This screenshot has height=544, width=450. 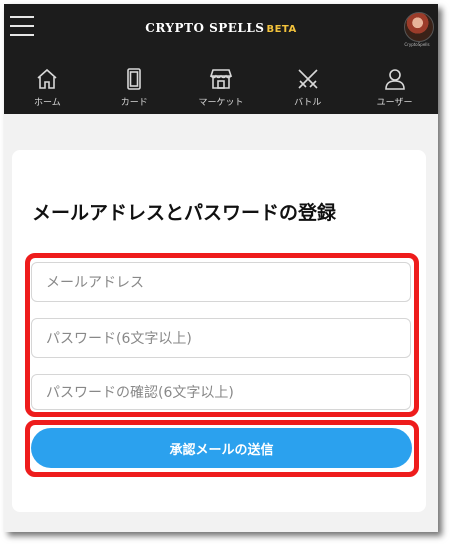 I want to click on nav-item-battle: バトル, so click(x=307, y=86).